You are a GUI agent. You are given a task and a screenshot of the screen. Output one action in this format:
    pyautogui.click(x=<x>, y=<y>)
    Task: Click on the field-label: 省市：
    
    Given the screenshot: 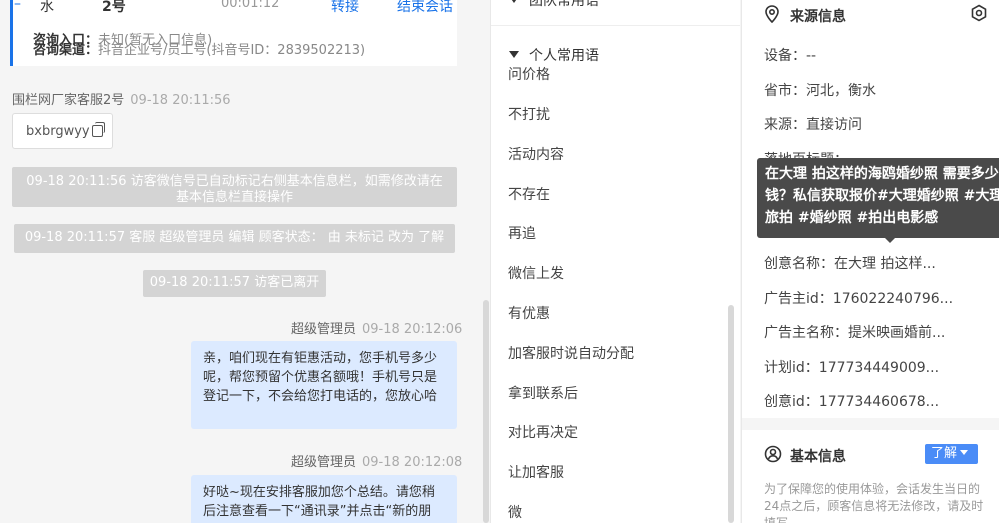 What is the action you would take?
    pyautogui.click(x=785, y=91)
    